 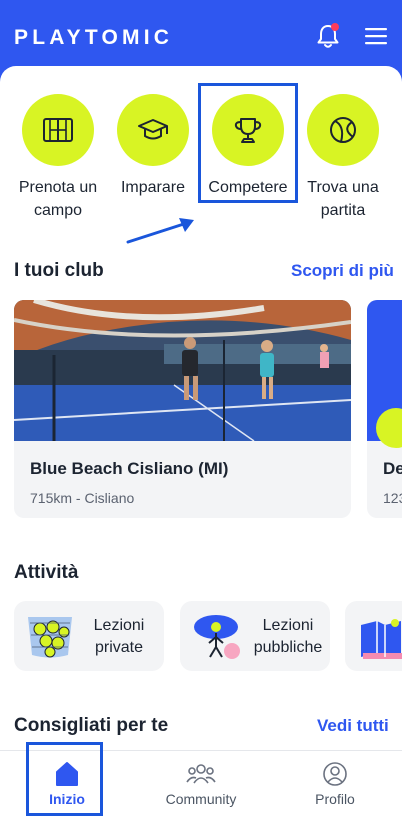 I want to click on club-name: Blue Beach Cisliano (MI), so click(x=129, y=468).